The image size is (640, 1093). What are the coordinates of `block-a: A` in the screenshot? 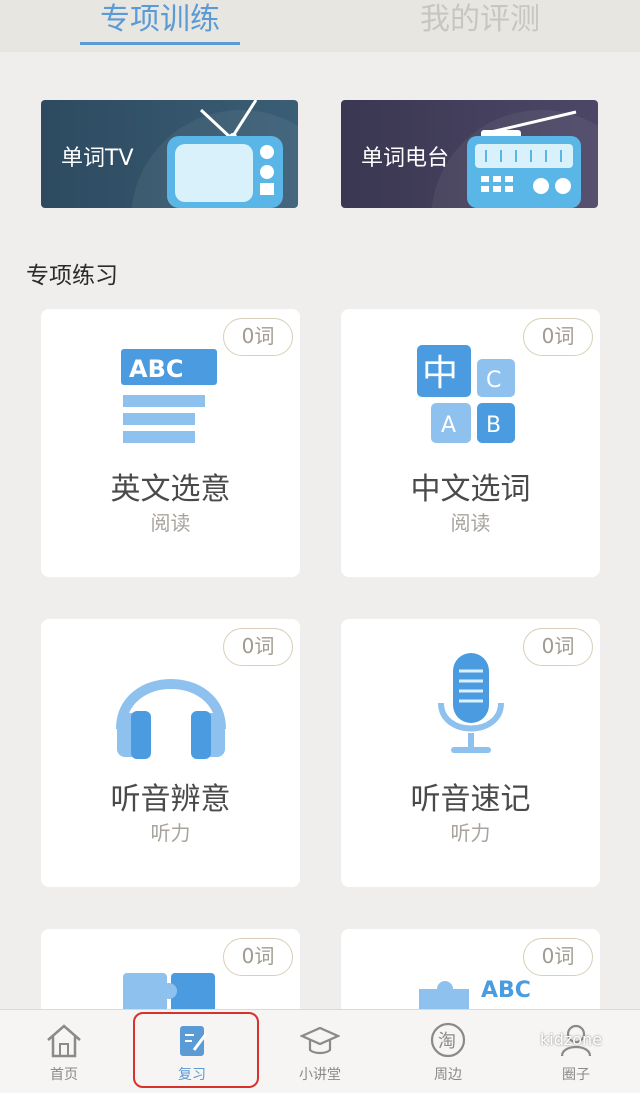 It's located at (448, 425).